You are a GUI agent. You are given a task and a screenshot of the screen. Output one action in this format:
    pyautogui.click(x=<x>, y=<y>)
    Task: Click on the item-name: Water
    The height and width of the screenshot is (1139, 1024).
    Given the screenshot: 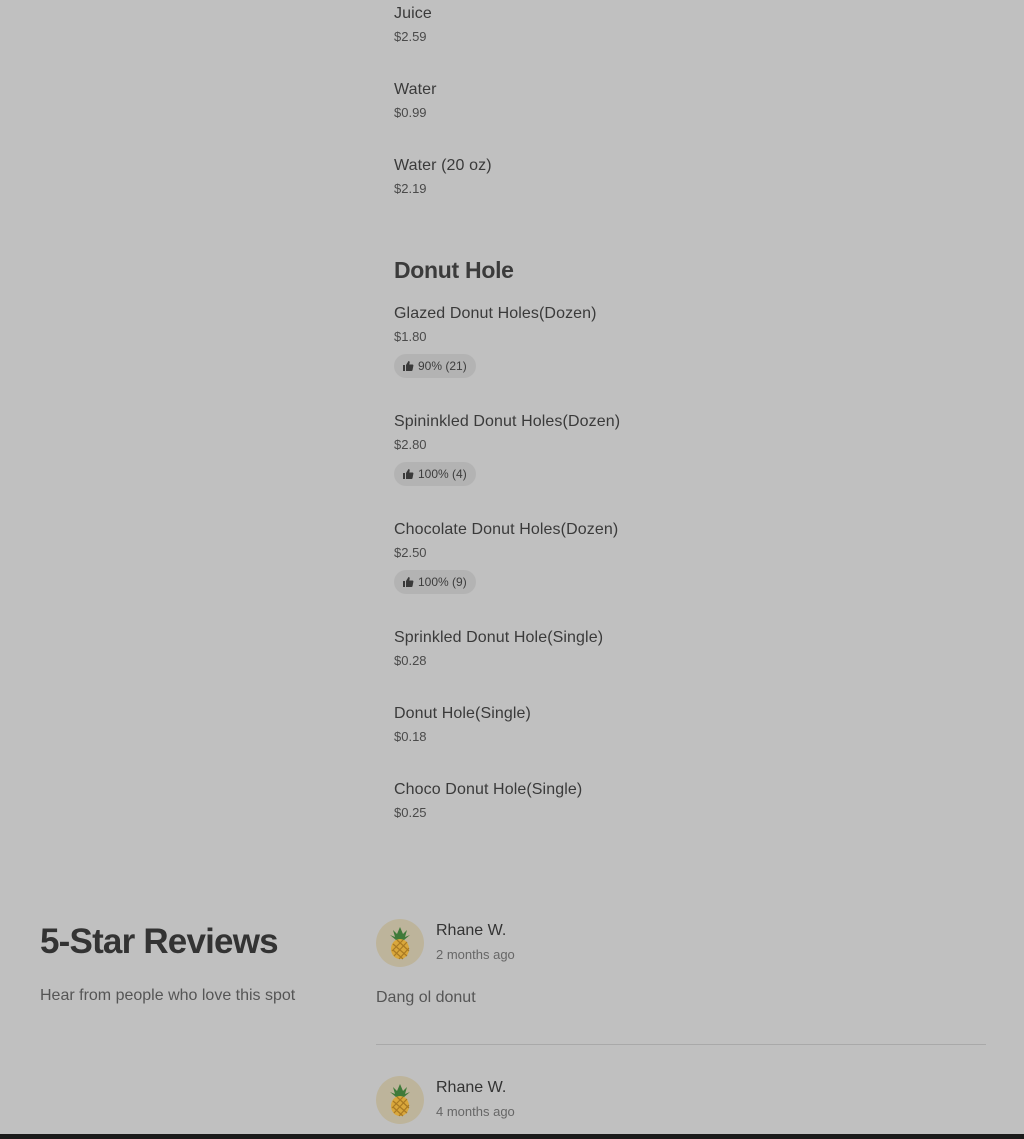 What is the action you would take?
    pyautogui.click(x=415, y=89)
    